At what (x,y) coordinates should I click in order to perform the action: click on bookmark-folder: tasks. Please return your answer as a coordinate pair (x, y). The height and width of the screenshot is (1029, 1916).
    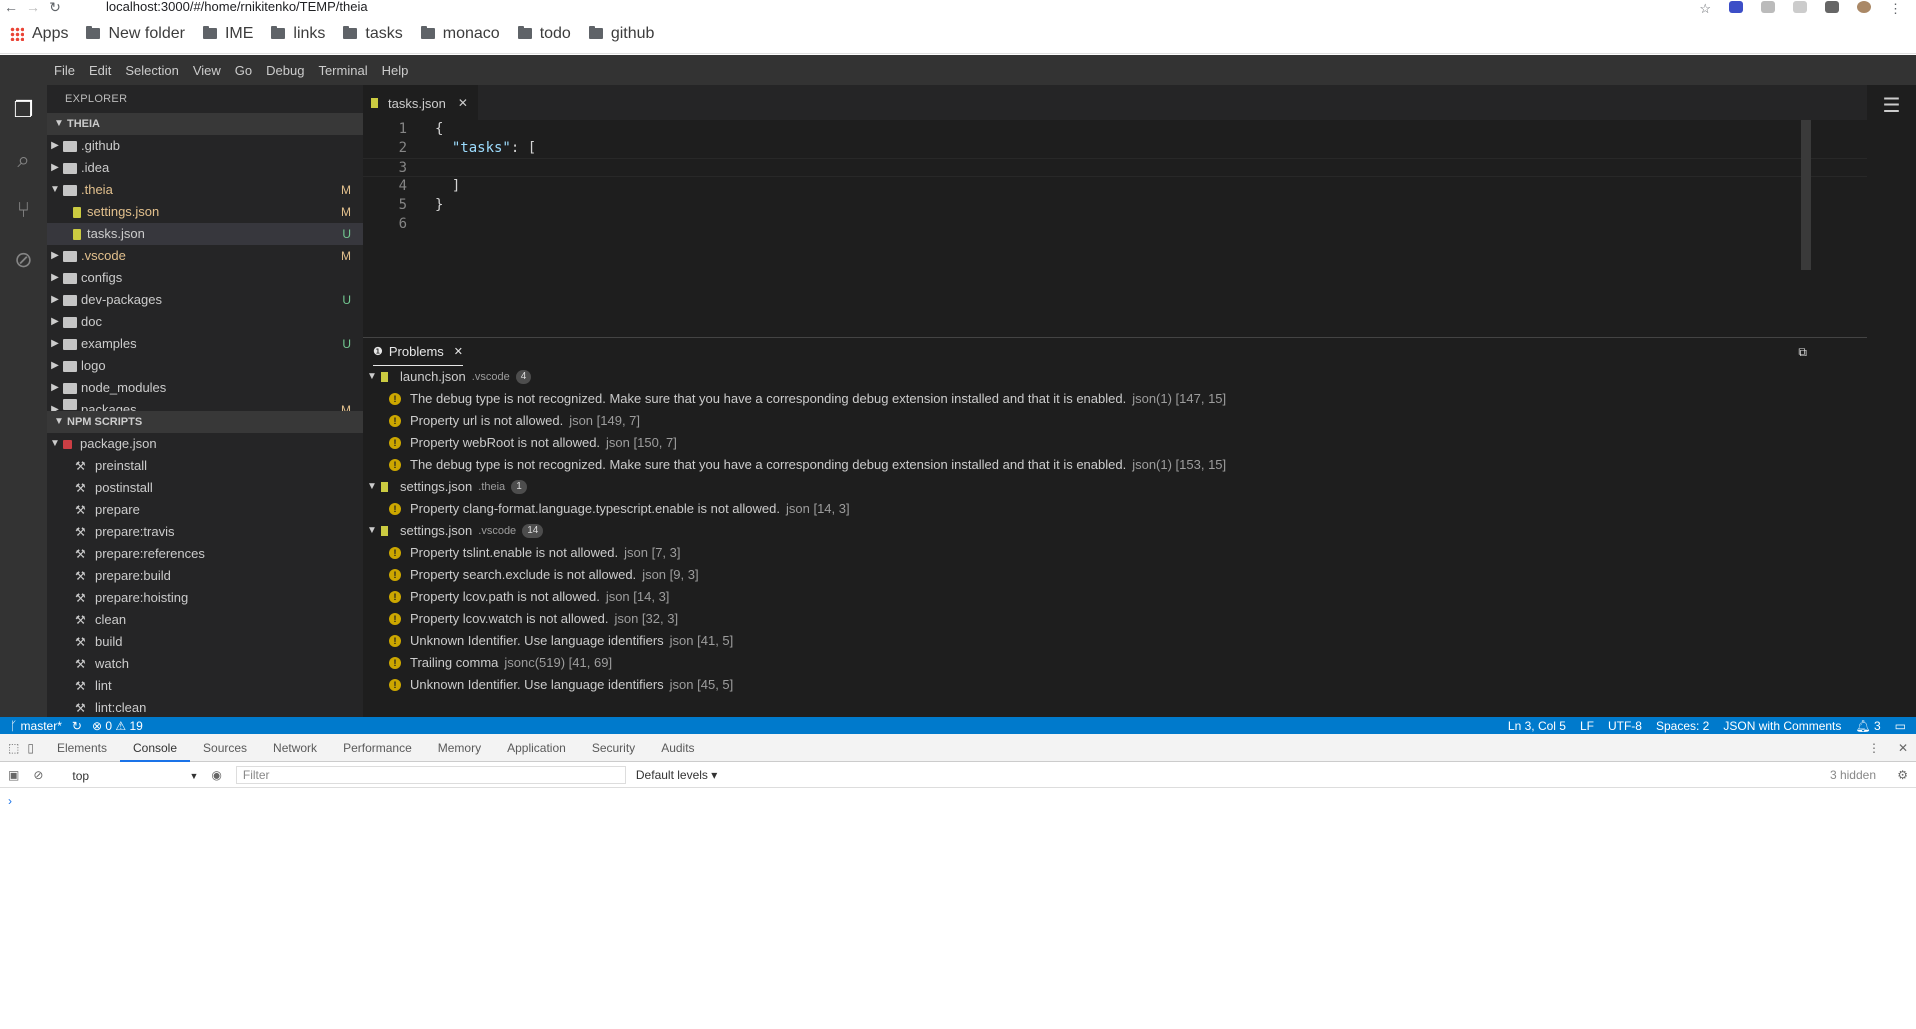
    Looking at the image, I should click on (373, 34).